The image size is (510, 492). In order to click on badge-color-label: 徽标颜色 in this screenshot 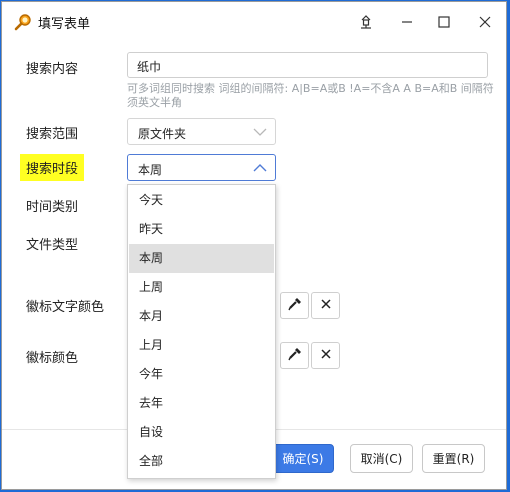, I will do `click(52, 358)`.